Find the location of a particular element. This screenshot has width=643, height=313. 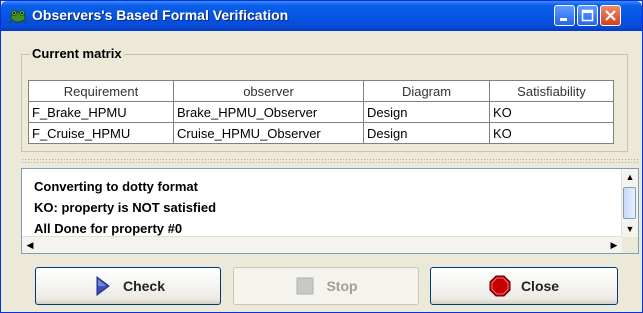

close-icon is located at coordinates (610, 15).